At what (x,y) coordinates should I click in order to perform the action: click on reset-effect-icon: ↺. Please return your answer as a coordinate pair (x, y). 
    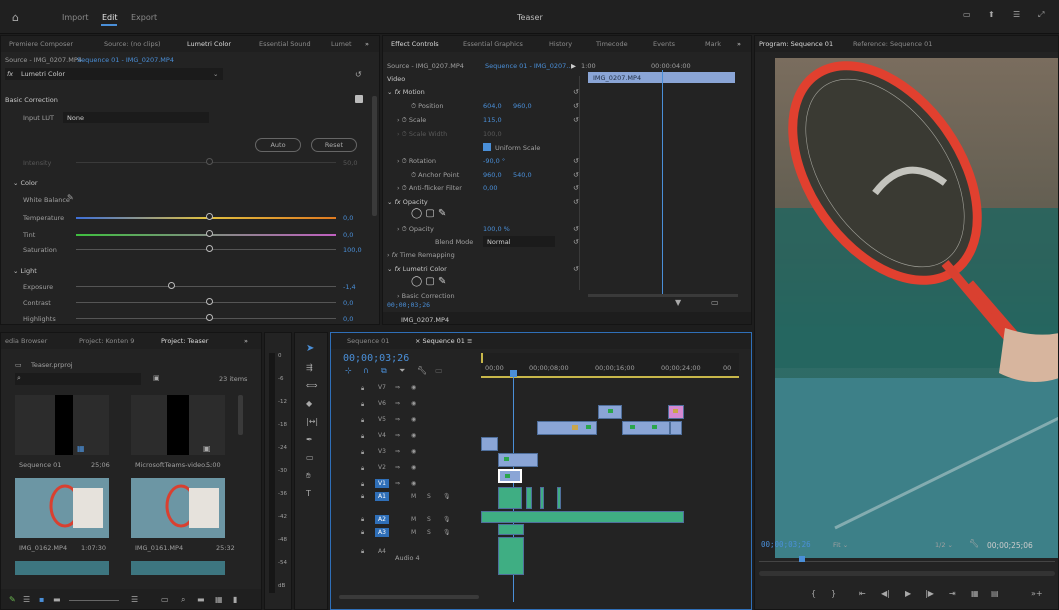
    Looking at the image, I should click on (358, 74).